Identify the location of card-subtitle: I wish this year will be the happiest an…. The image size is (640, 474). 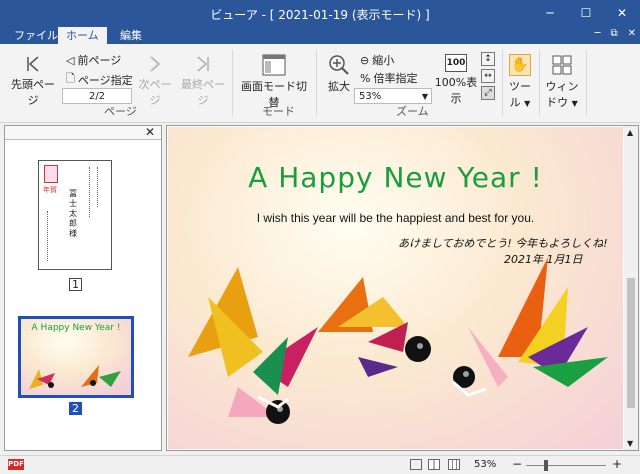
(395, 218).